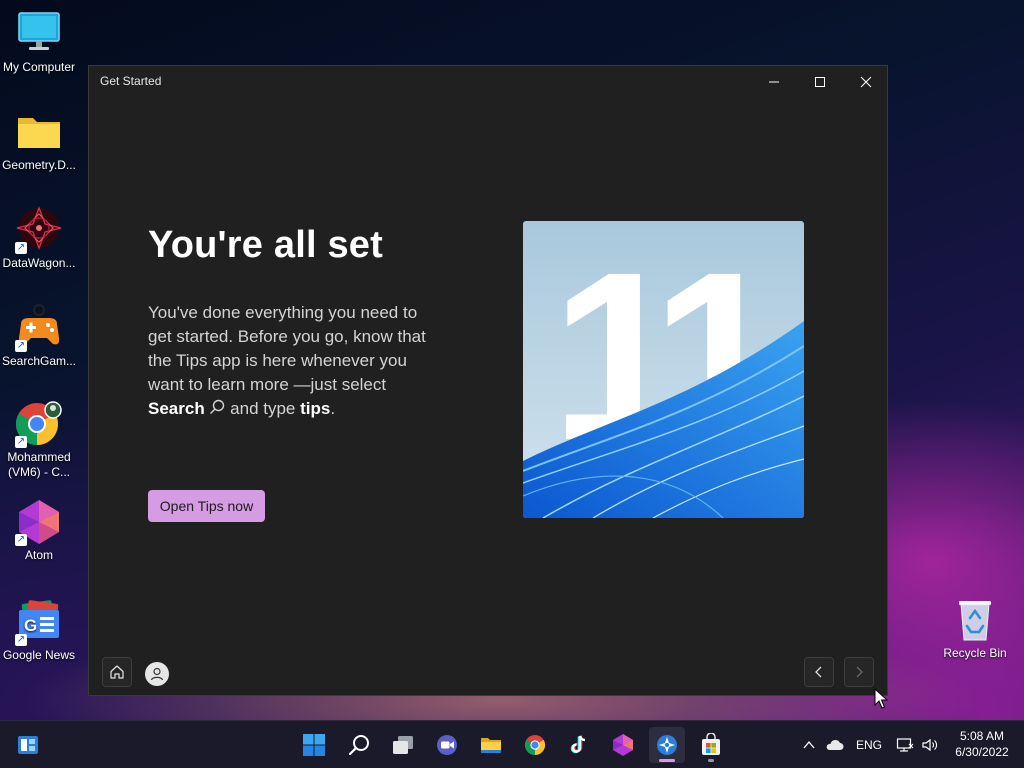 The height and width of the screenshot is (768, 1024). I want to click on svg-text: G, so click(30, 625).